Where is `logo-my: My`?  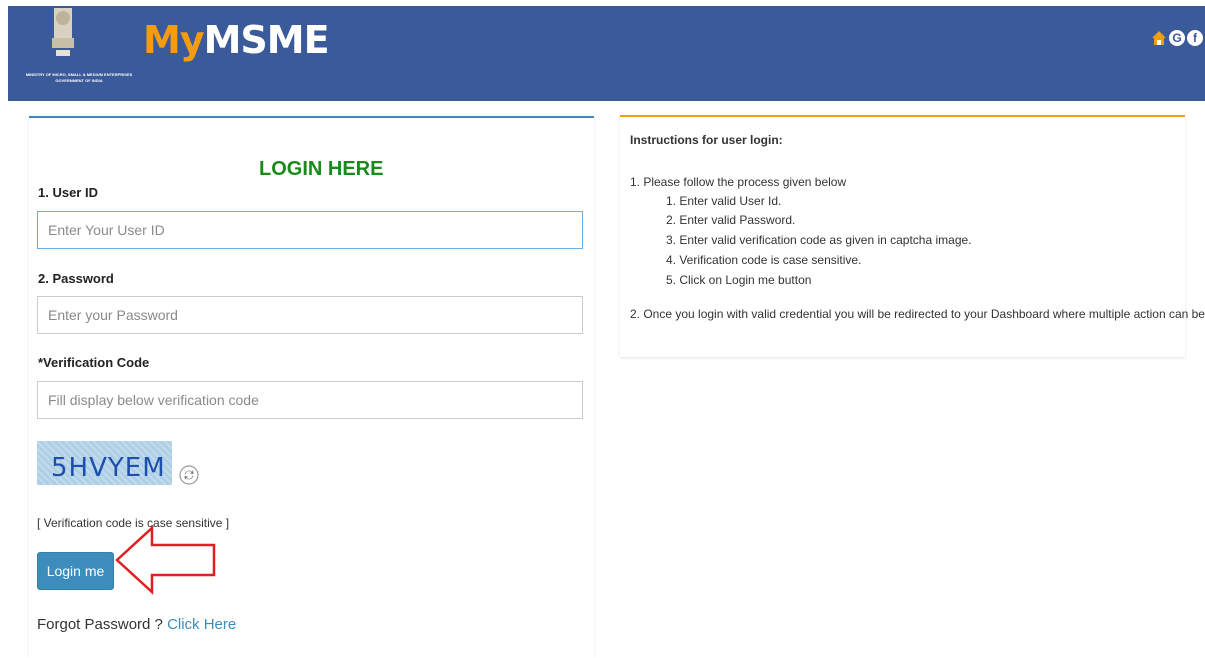
logo-my: My is located at coordinates (174, 40).